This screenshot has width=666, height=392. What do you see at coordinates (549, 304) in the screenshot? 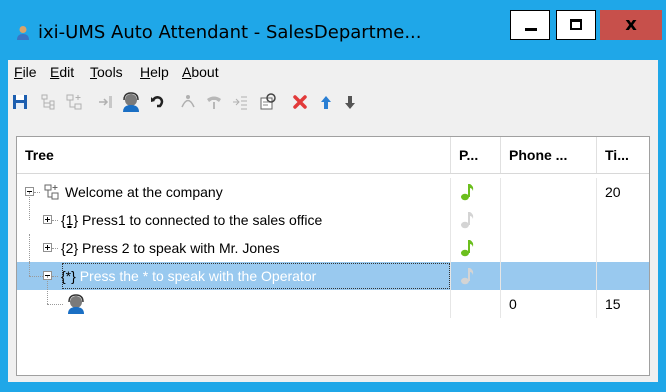
I see `phone-cell: 0` at bounding box center [549, 304].